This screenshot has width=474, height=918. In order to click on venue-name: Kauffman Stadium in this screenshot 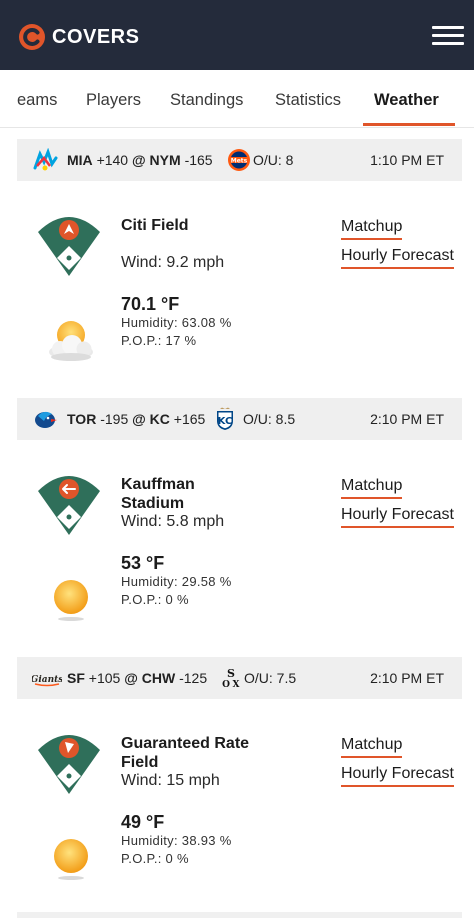, I will do `click(158, 494)`.